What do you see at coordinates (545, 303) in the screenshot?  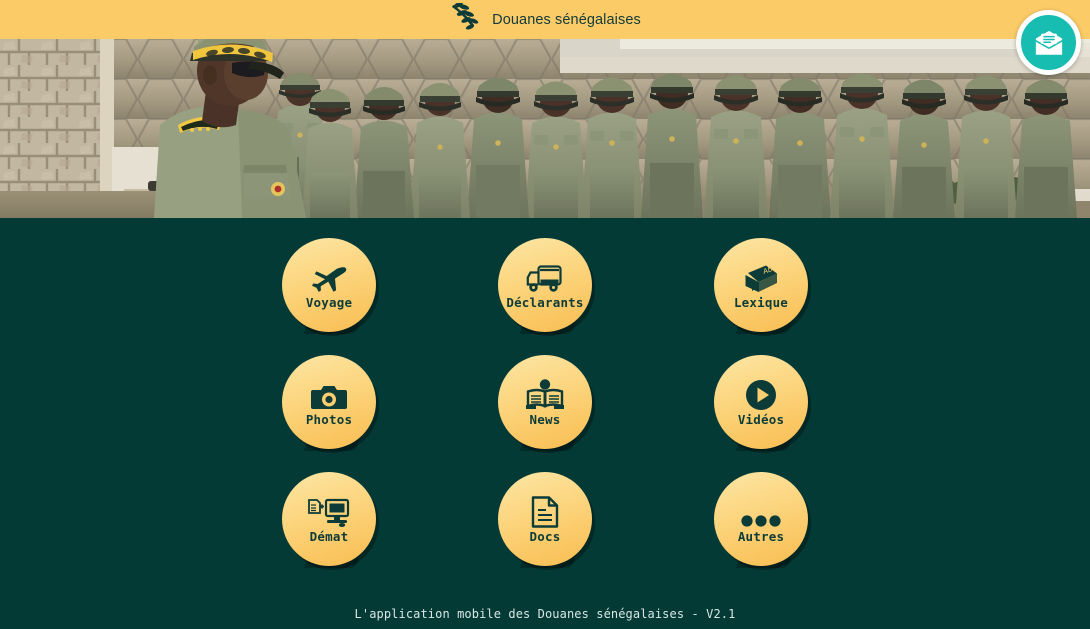 I see `menu-tile-label: Déclarants` at bounding box center [545, 303].